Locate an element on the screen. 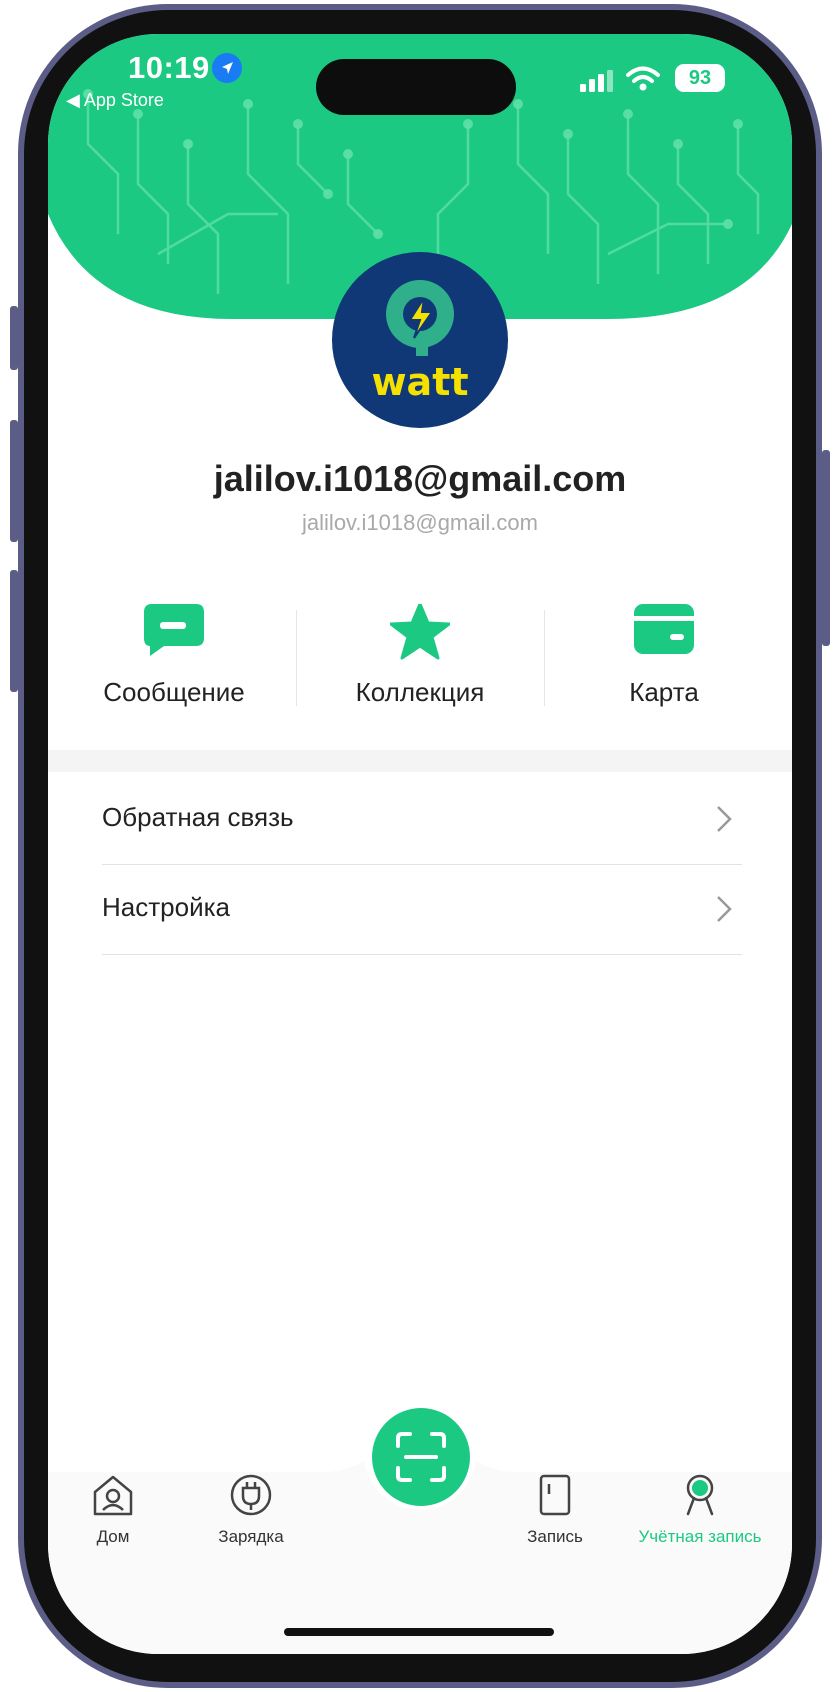 This screenshot has width=840, height=1692. scan-icon is located at coordinates (421, 1457).